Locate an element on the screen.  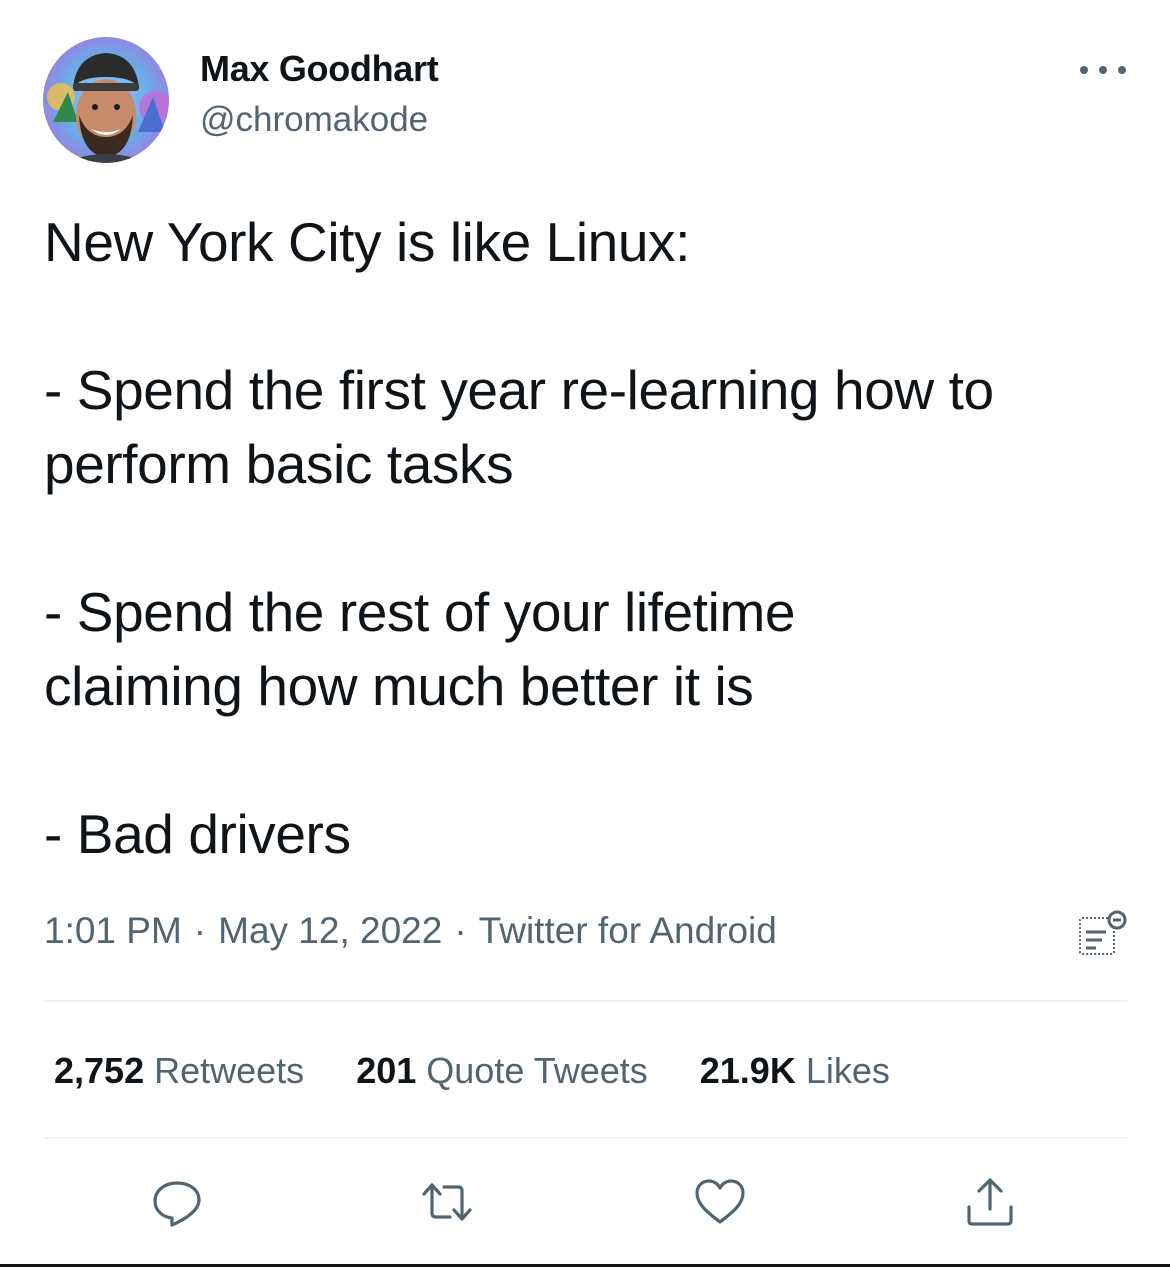
quote-tweets-stat: 201 Quote Tweets is located at coordinates (502, 1071).